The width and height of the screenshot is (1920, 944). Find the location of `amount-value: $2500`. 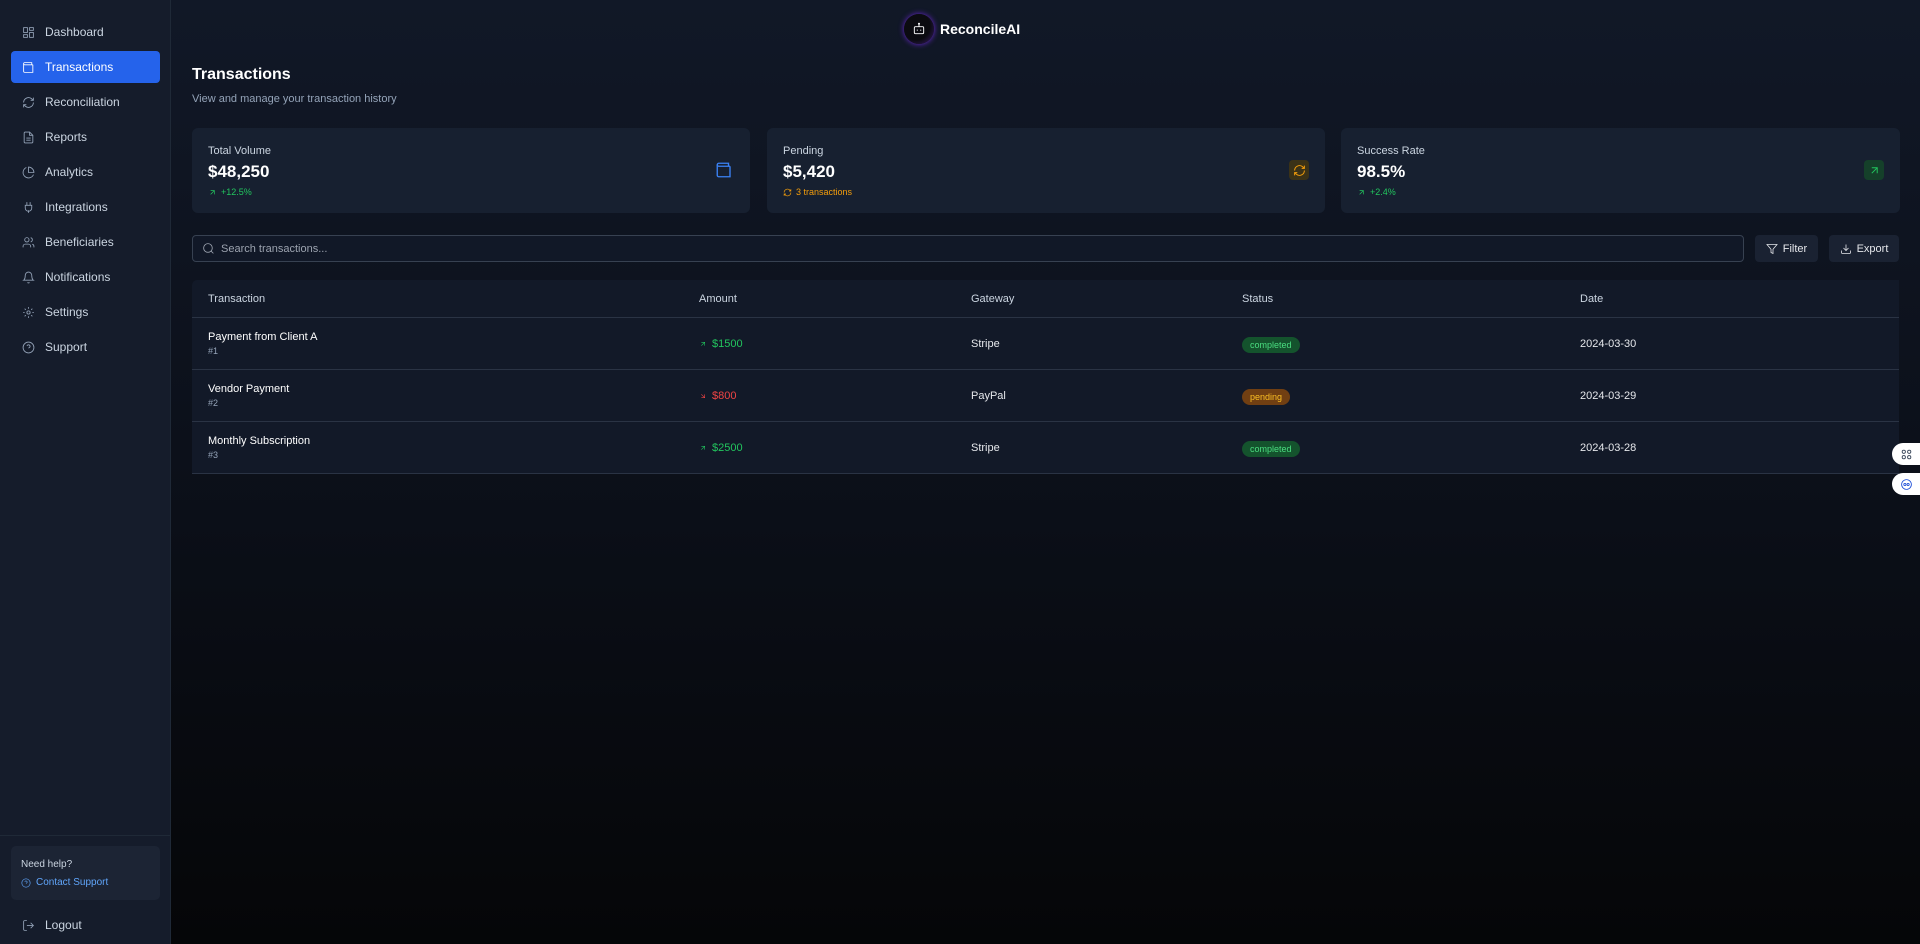

amount-value: $2500 is located at coordinates (727, 447).